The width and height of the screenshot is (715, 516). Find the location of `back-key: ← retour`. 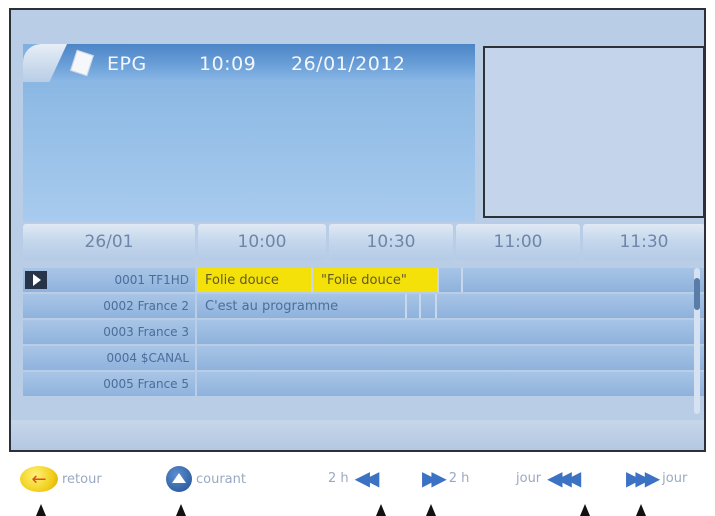

back-key: ← retour is located at coordinates (61, 479).